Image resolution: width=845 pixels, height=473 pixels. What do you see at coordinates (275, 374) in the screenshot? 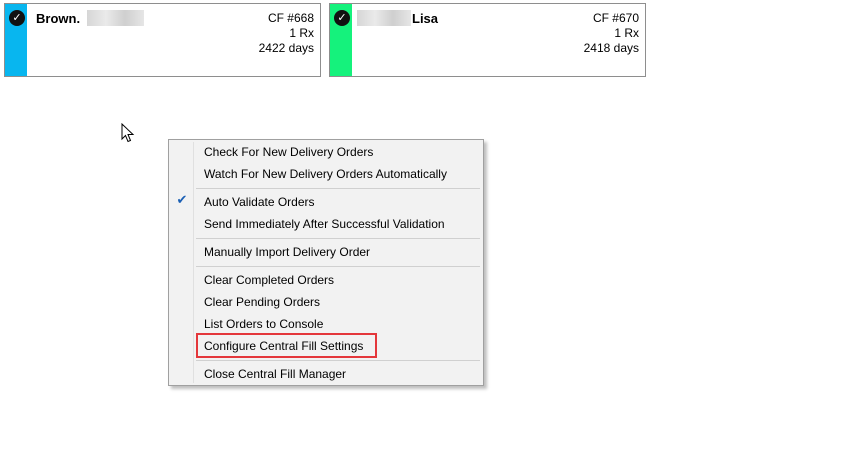
I see `menu-item-close-manager: Close Central Fill Manager` at bounding box center [275, 374].